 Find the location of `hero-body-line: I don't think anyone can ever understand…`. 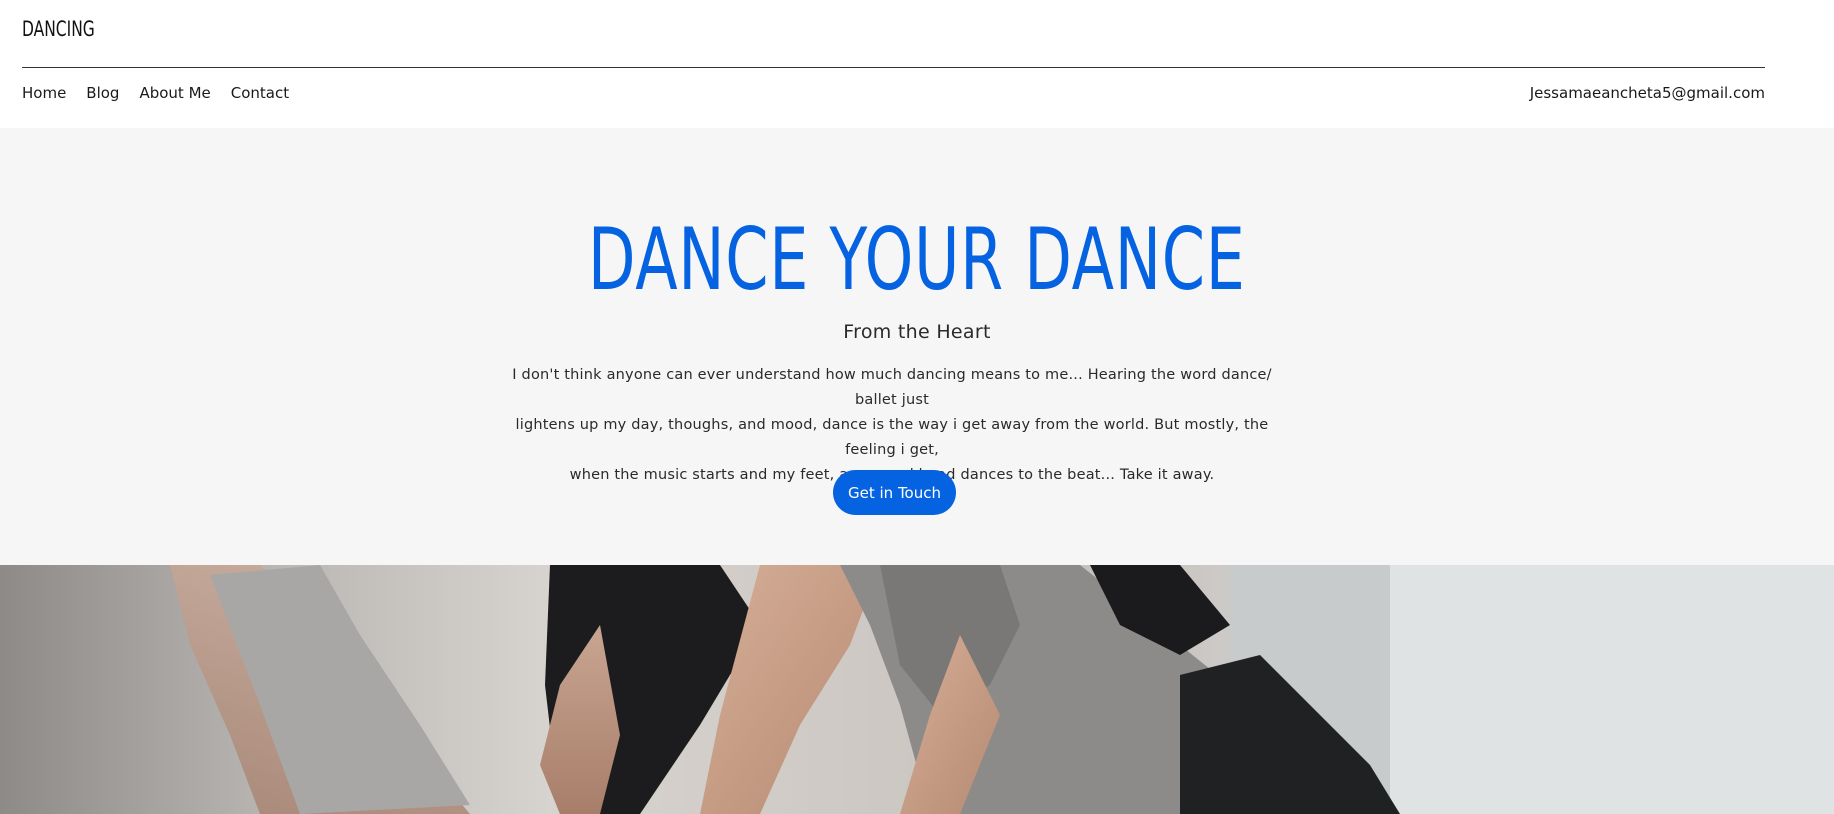

hero-body-line: I don't think anyone can ever understand… is located at coordinates (892, 387).